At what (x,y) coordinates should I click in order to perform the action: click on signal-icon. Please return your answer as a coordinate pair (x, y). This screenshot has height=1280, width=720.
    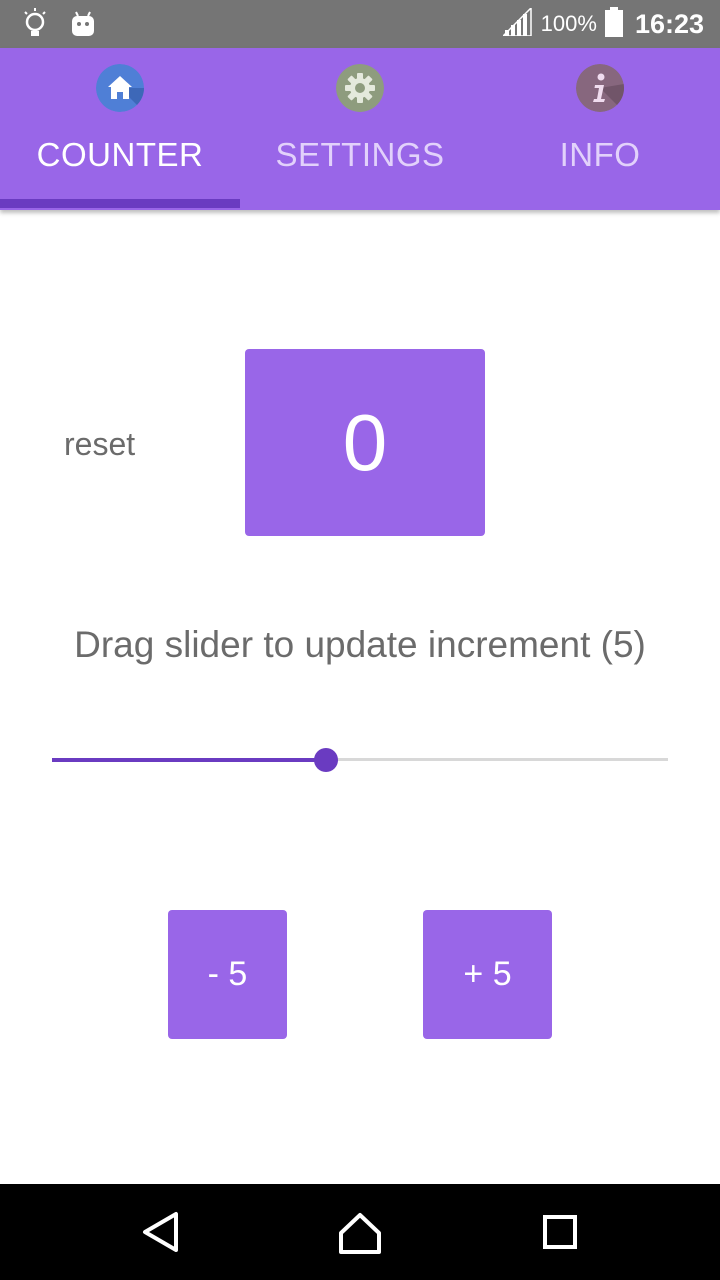
    Looking at the image, I should click on (516, 23).